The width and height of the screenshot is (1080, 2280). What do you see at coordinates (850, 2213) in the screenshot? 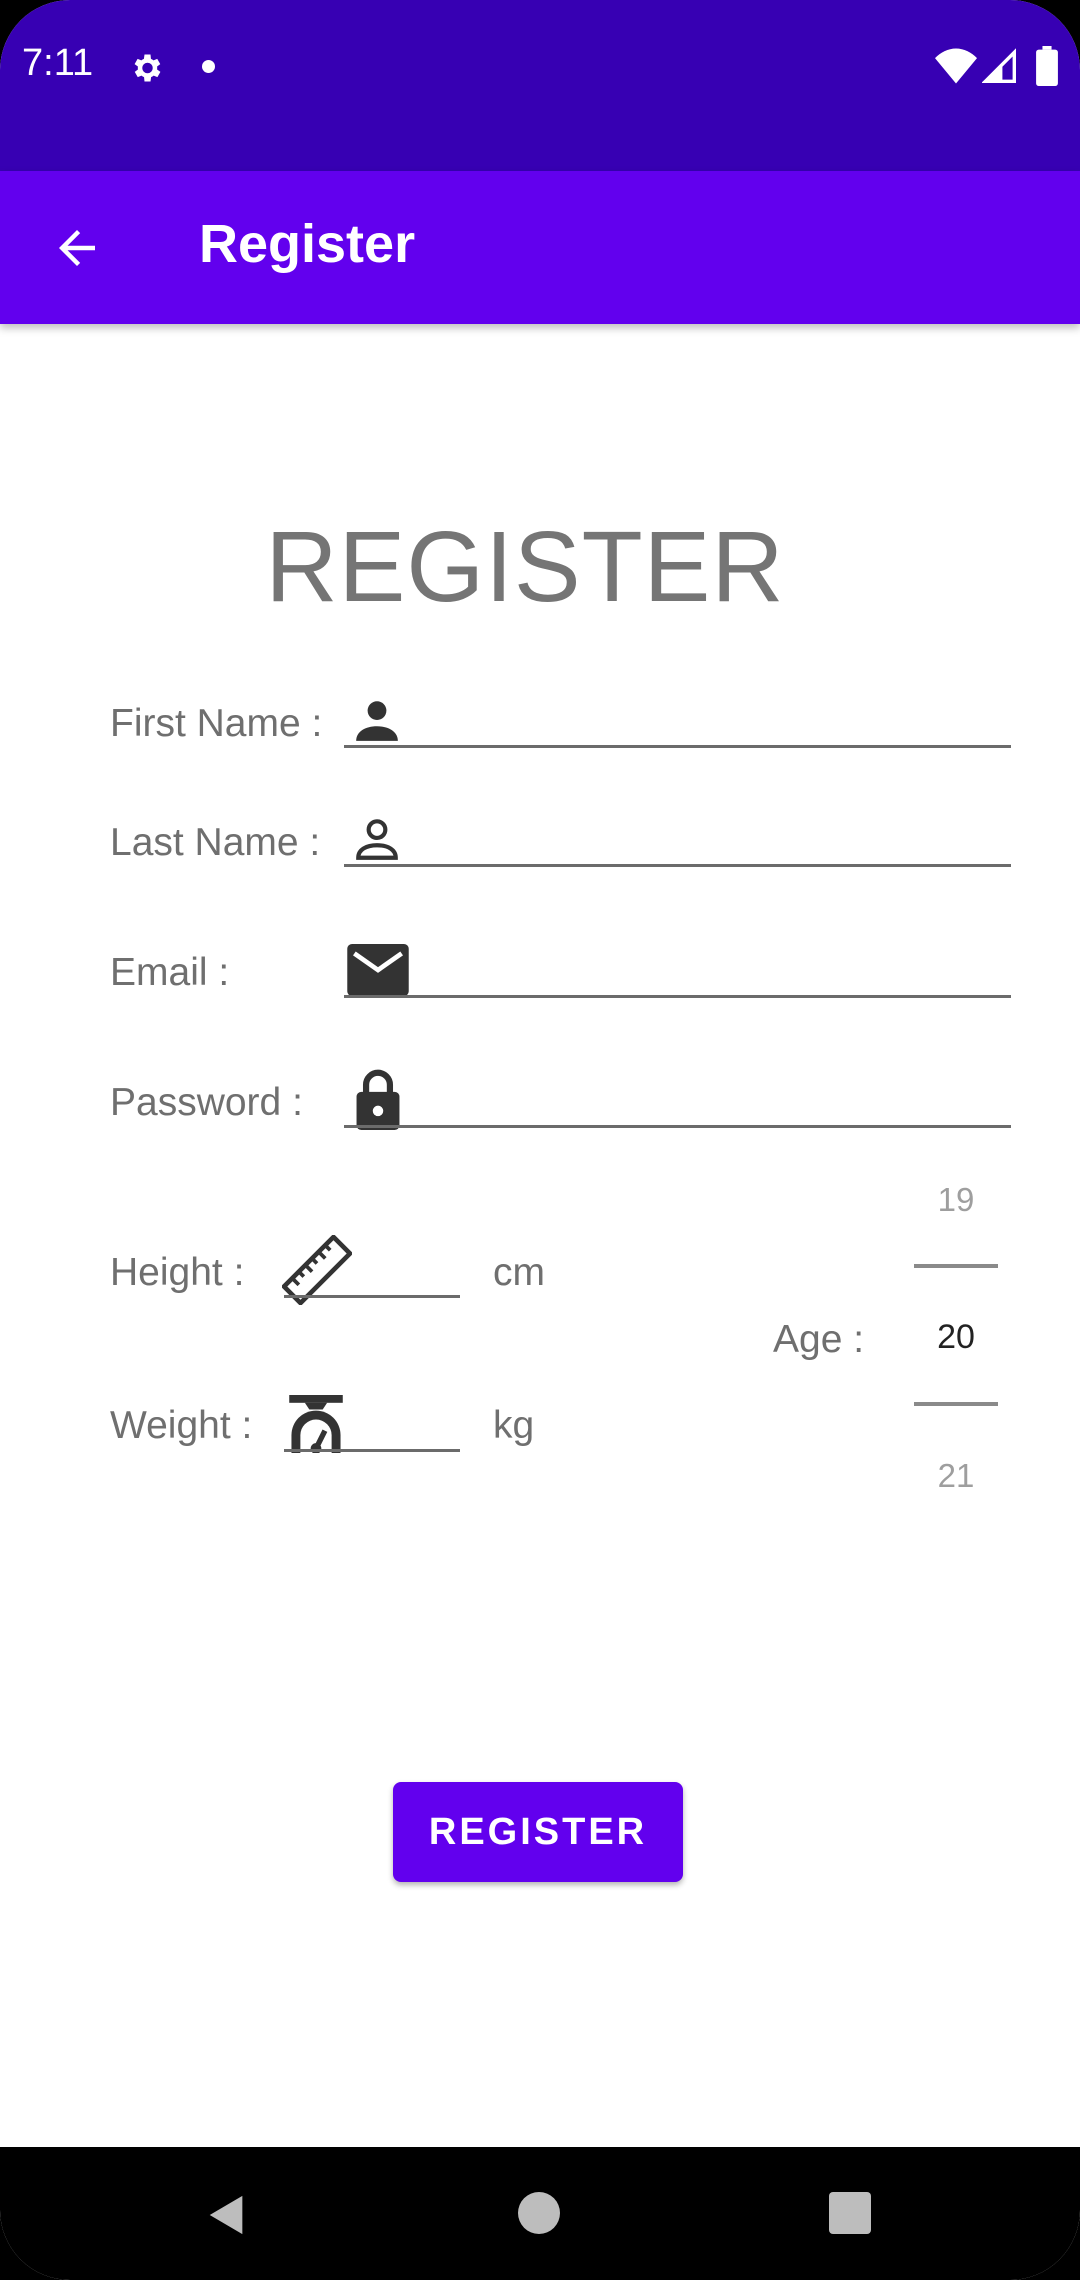
I see `nav-recents-icon` at bounding box center [850, 2213].